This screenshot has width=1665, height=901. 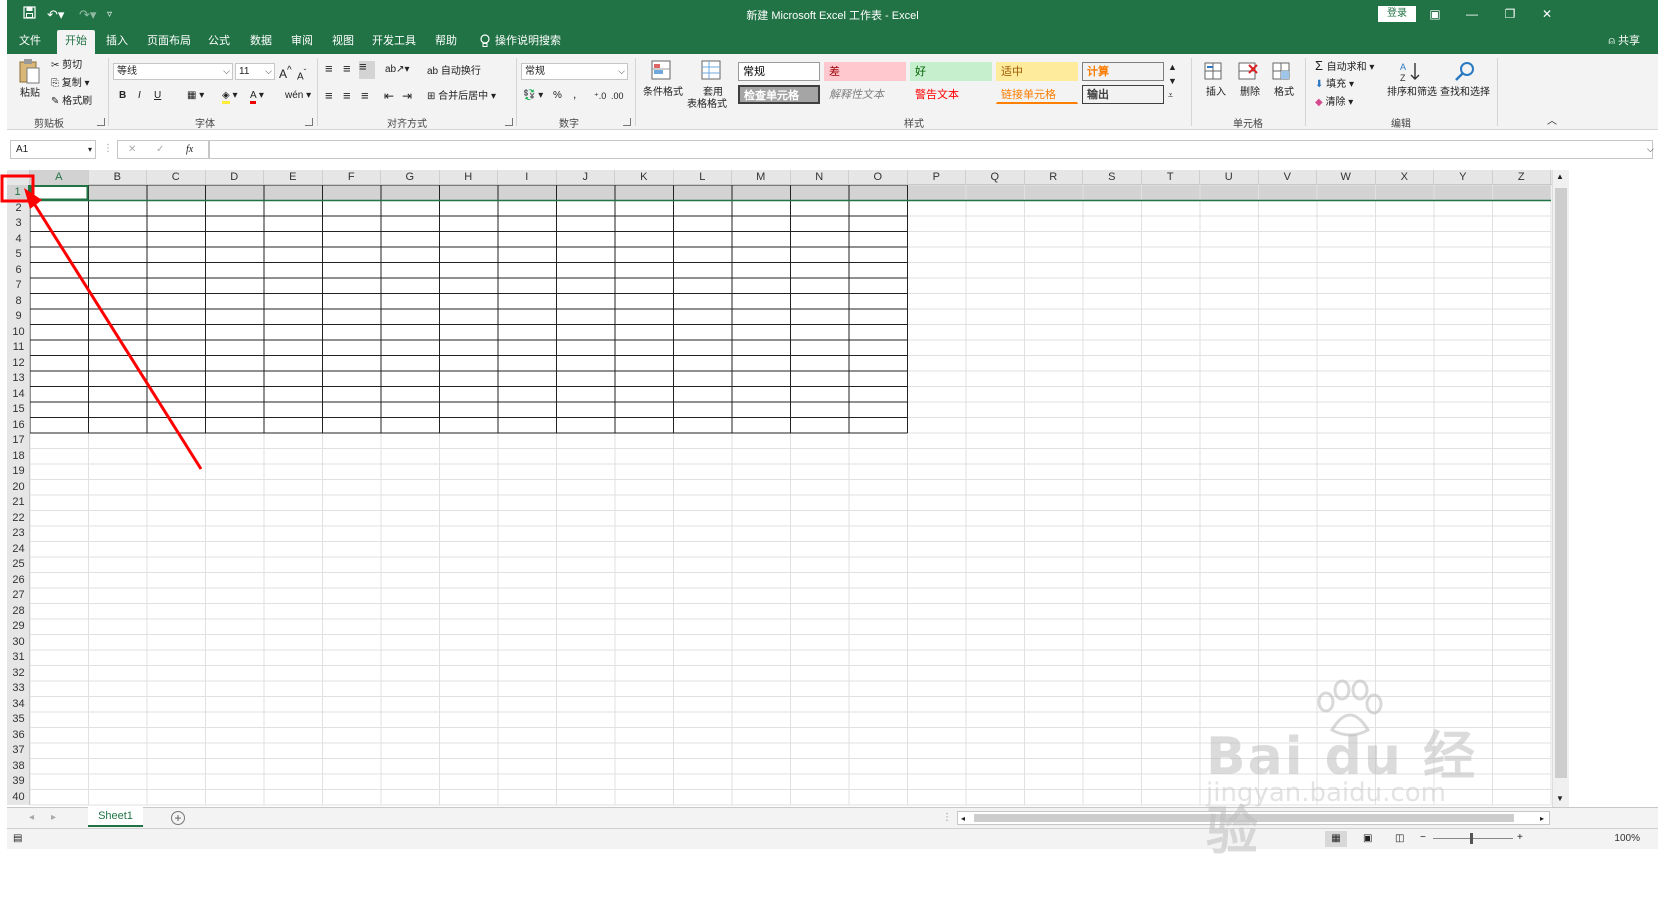 I want to click on fill-color-button: ◈ ▾, so click(x=230, y=97).